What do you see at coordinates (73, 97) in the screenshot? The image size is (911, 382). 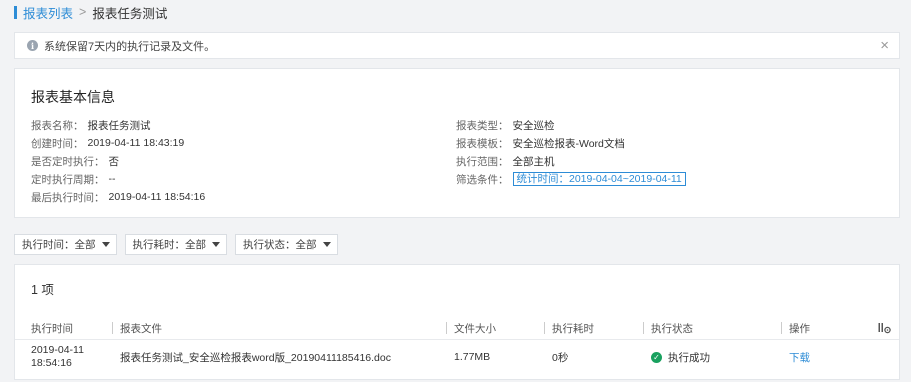 I see `section-title: 报表基本信息` at bounding box center [73, 97].